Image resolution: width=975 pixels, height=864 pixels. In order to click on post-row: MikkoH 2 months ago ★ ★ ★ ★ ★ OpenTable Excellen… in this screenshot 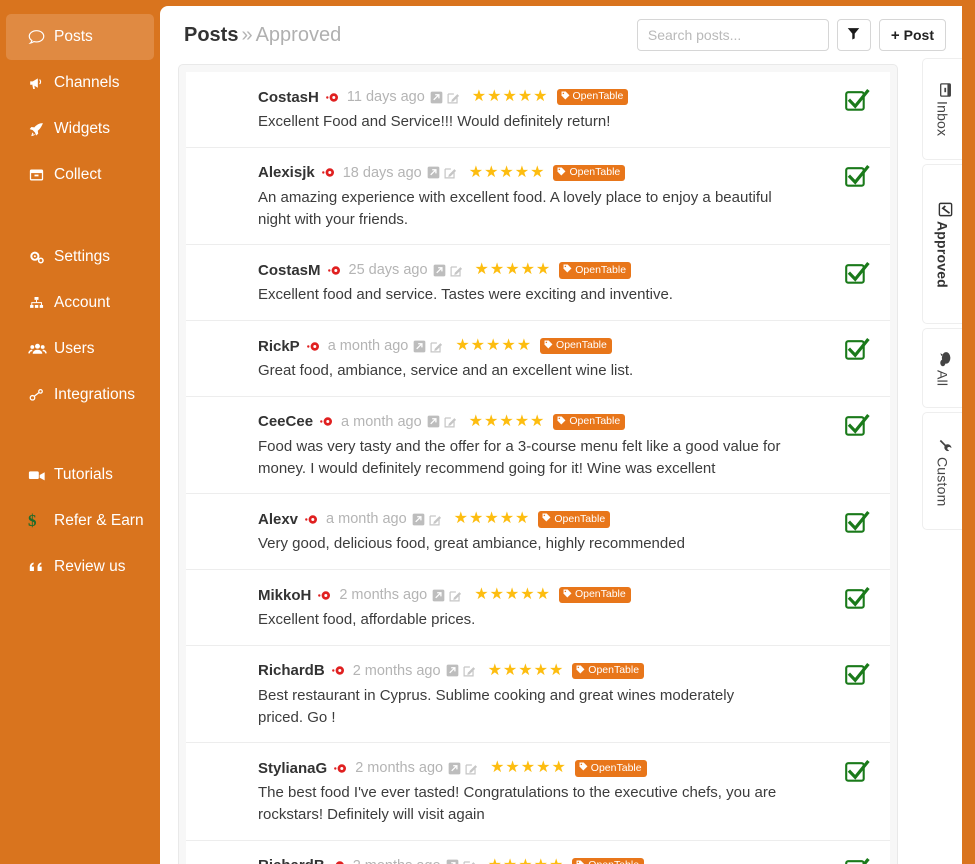, I will do `click(538, 608)`.